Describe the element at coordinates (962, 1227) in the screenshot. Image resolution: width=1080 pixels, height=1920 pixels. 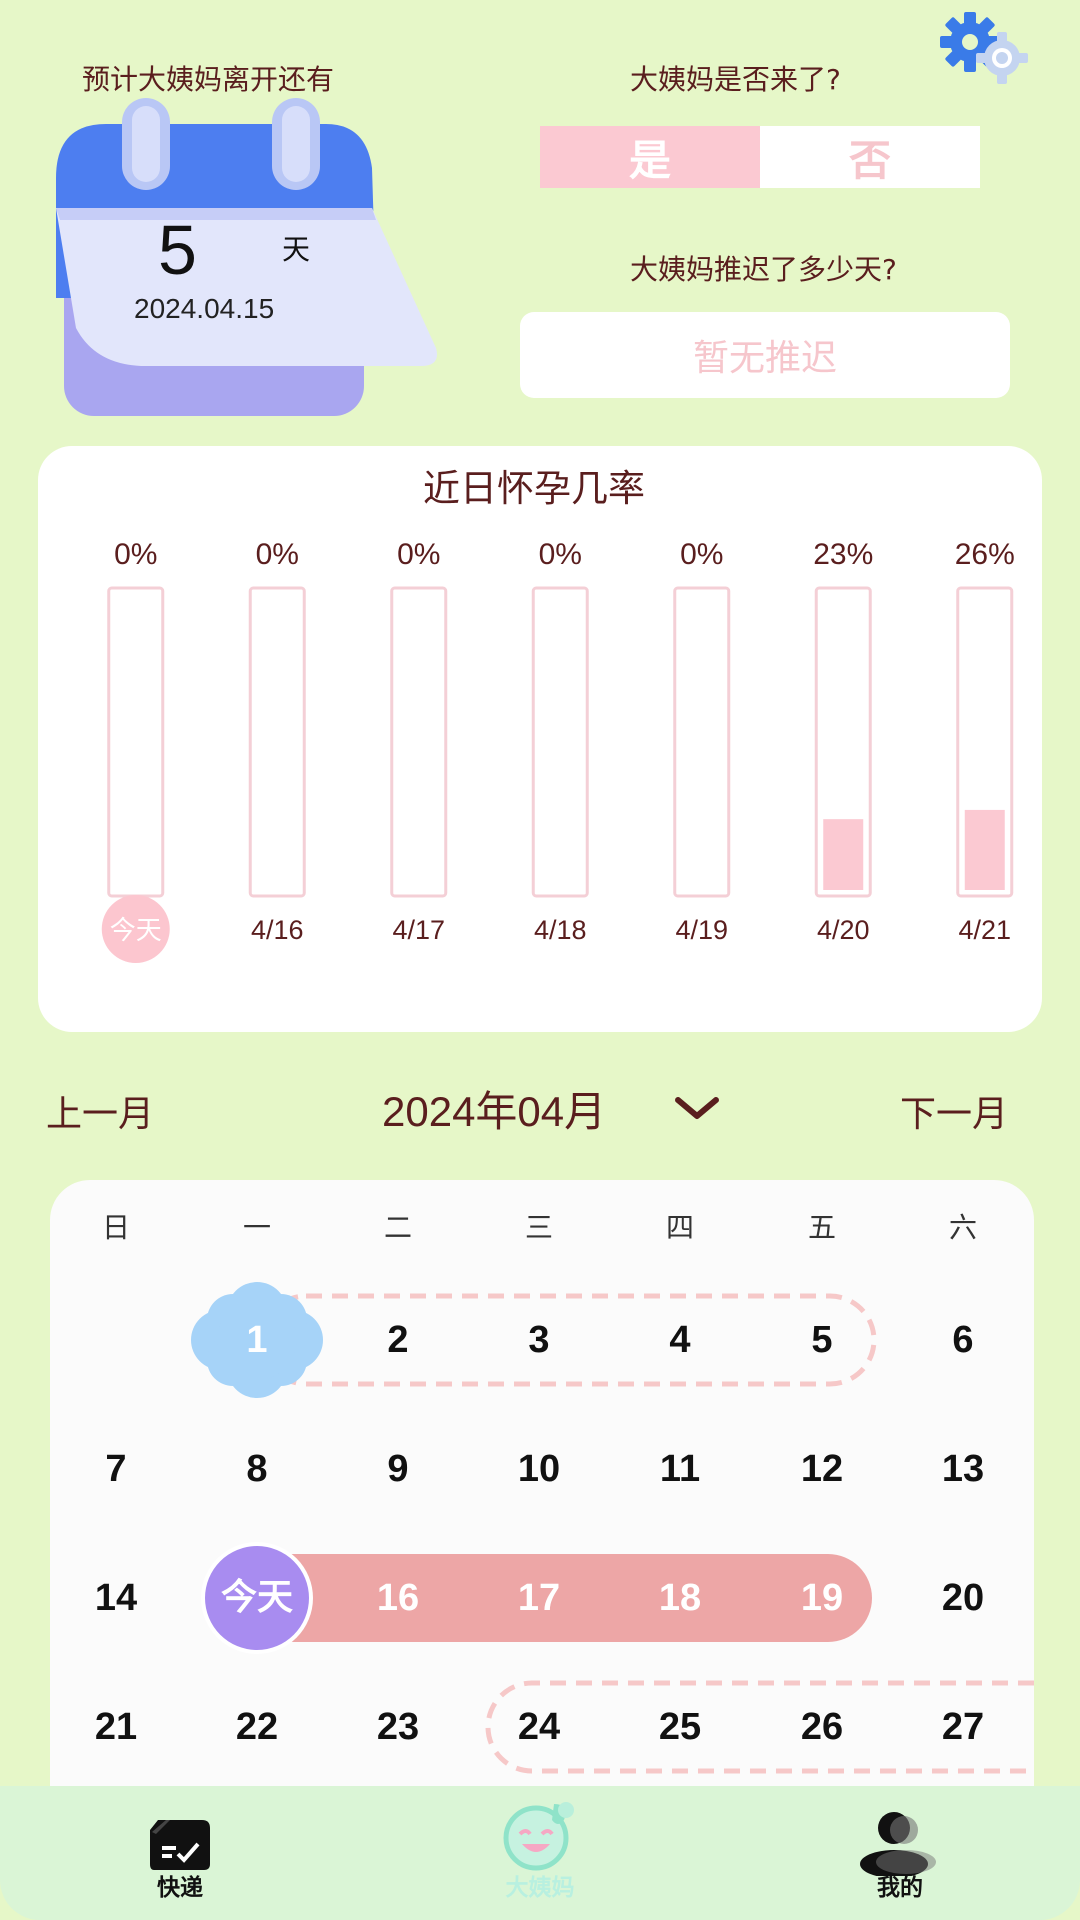
I see `weekday-label: 六` at that location.